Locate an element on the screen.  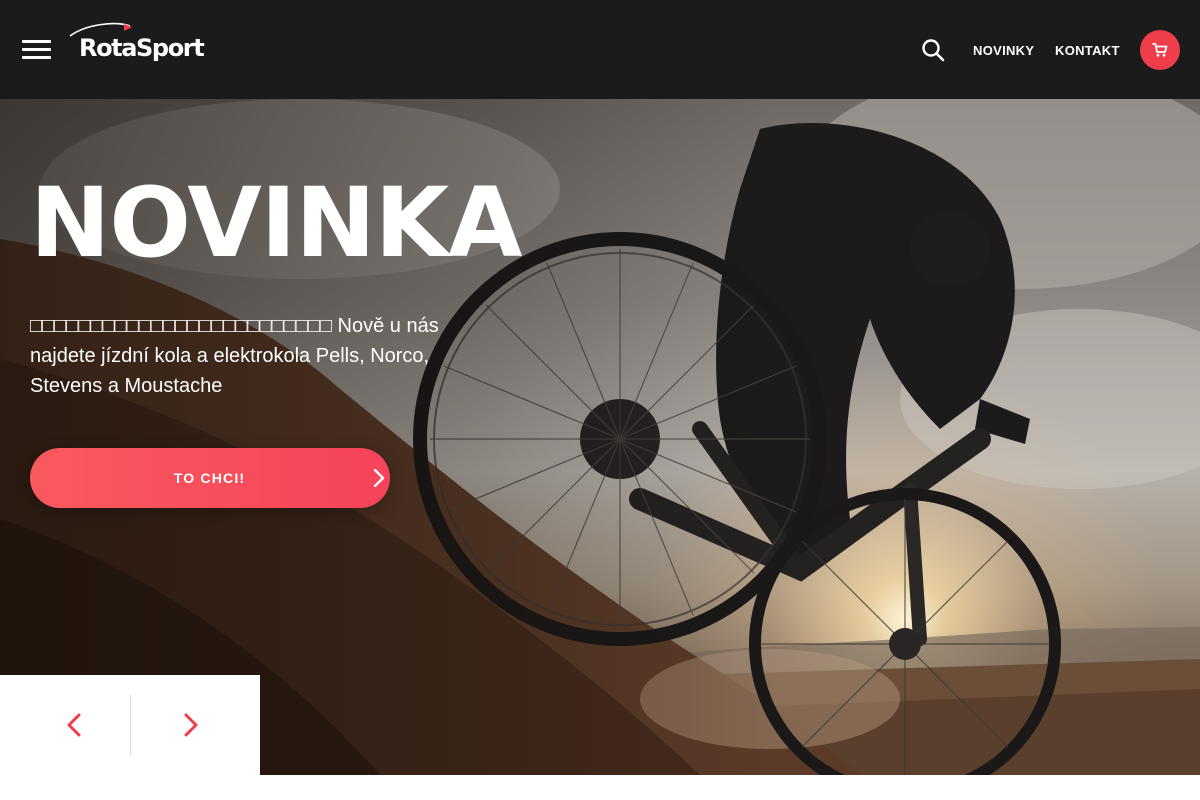
logo-text: RotaSport is located at coordinates (142, 48).